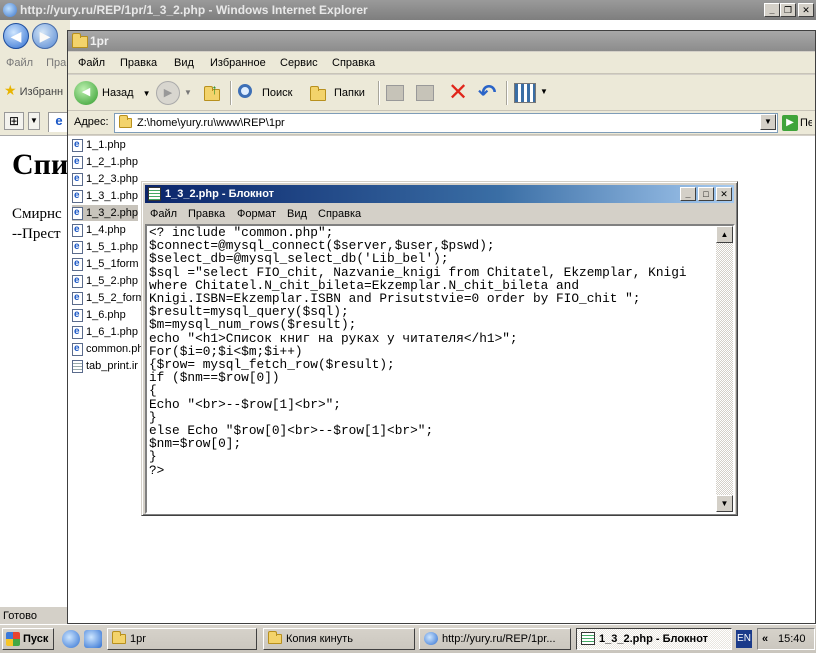  I want to click on notepad-icon, so click(588, 638).